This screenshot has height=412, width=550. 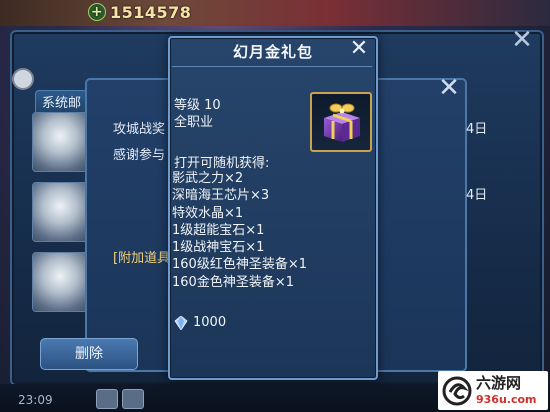 I want to click on clock: 23:09, so click(x=35, y=400).